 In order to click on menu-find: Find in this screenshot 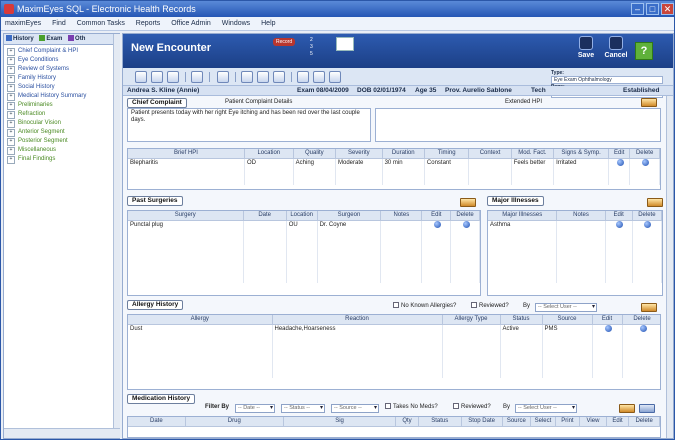, I will do `click(59, 23)`.